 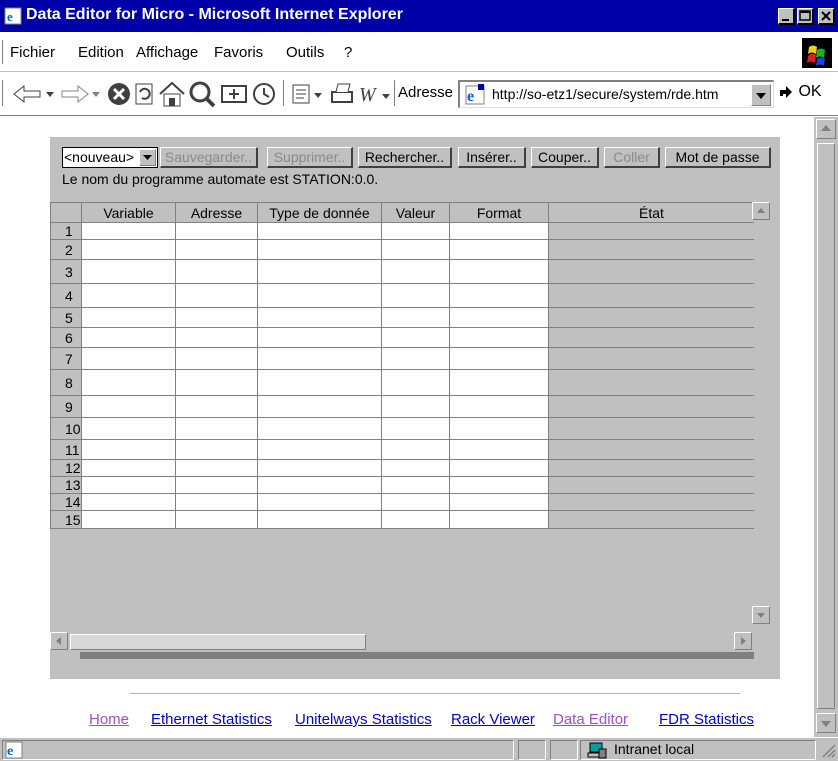 What do you see at coordinates (216, 212) in the screenshot?
I see `column-header-address: Adresse` at bounding box center [216, 212].